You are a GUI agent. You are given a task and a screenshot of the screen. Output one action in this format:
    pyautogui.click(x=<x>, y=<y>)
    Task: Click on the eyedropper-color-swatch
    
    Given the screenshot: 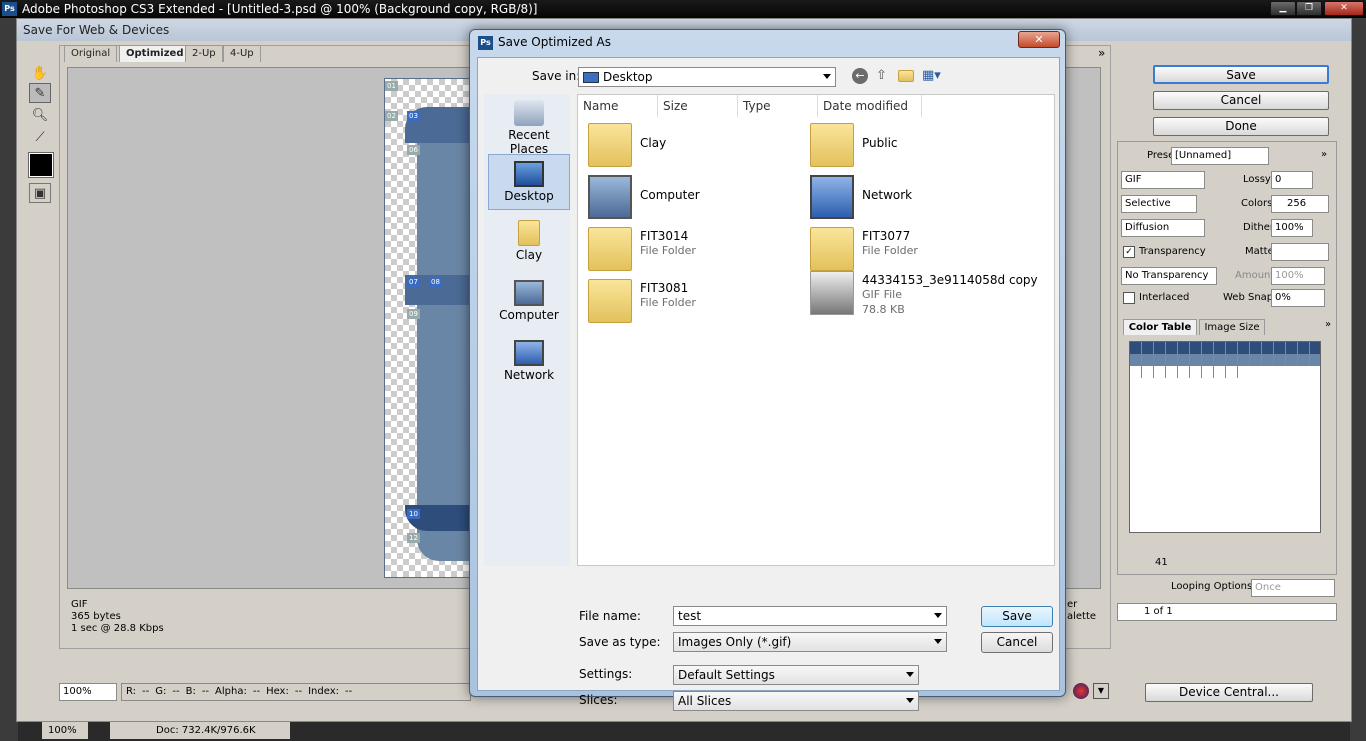 What is the action you would take?
    pyautogui.click(x=41, y=165)
    